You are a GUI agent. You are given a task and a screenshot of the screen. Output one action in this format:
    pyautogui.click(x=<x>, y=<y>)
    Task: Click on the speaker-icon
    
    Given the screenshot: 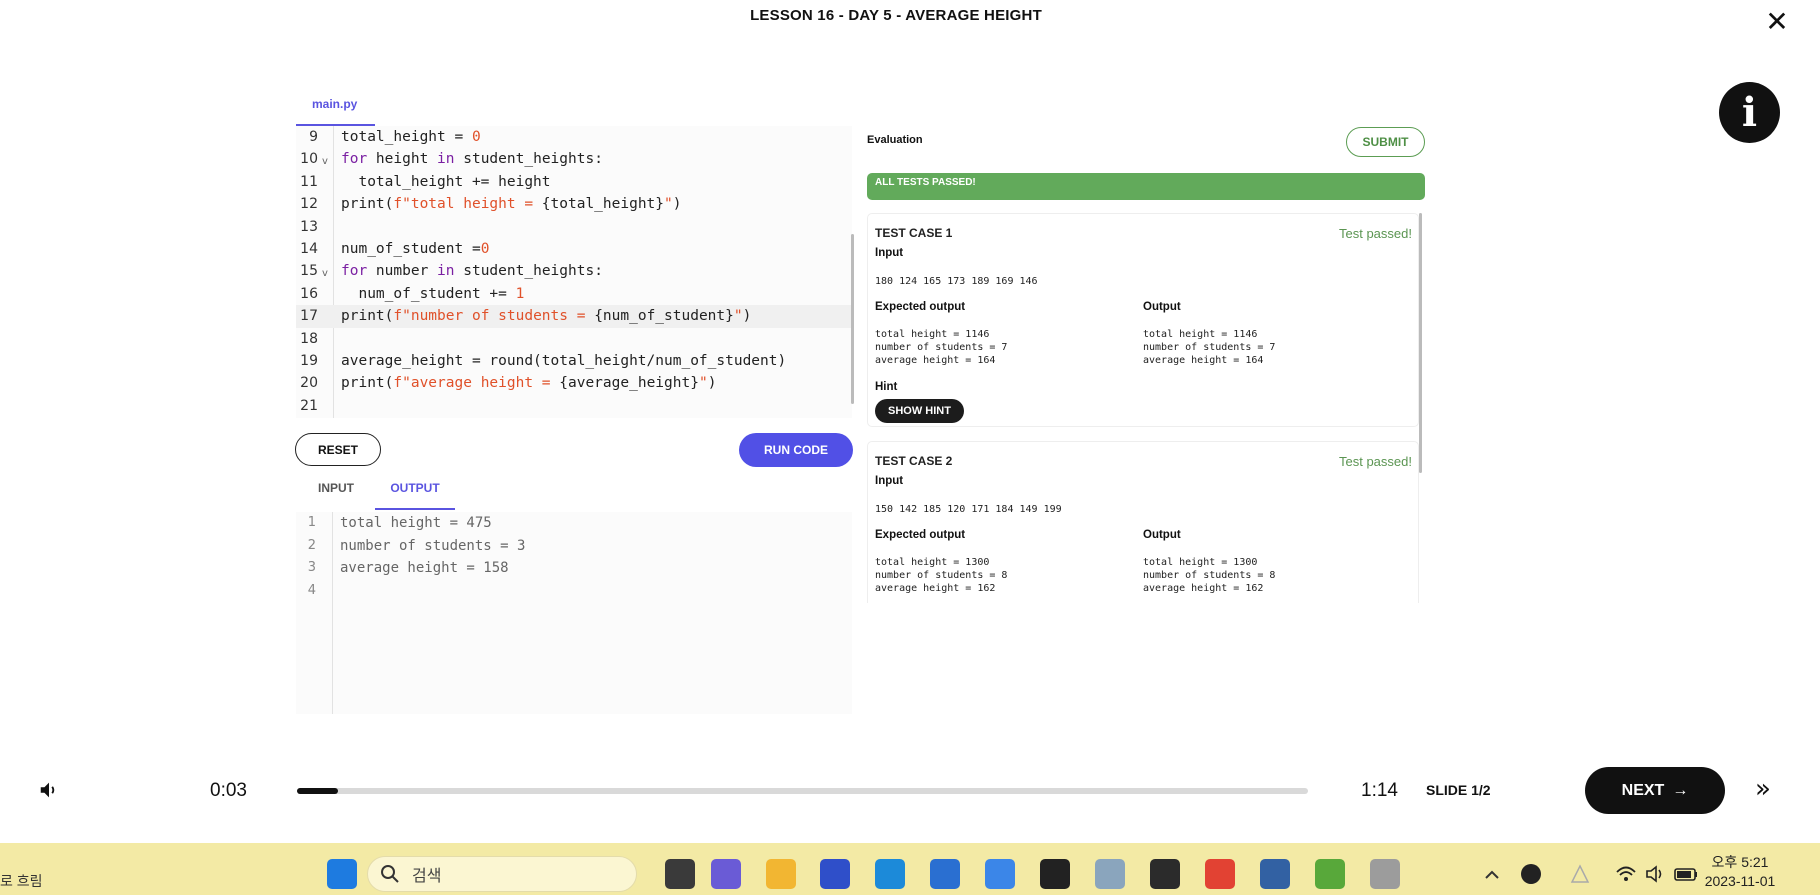 What is the action you would take?
    pyautogui.click(x=1656, y=874)
    